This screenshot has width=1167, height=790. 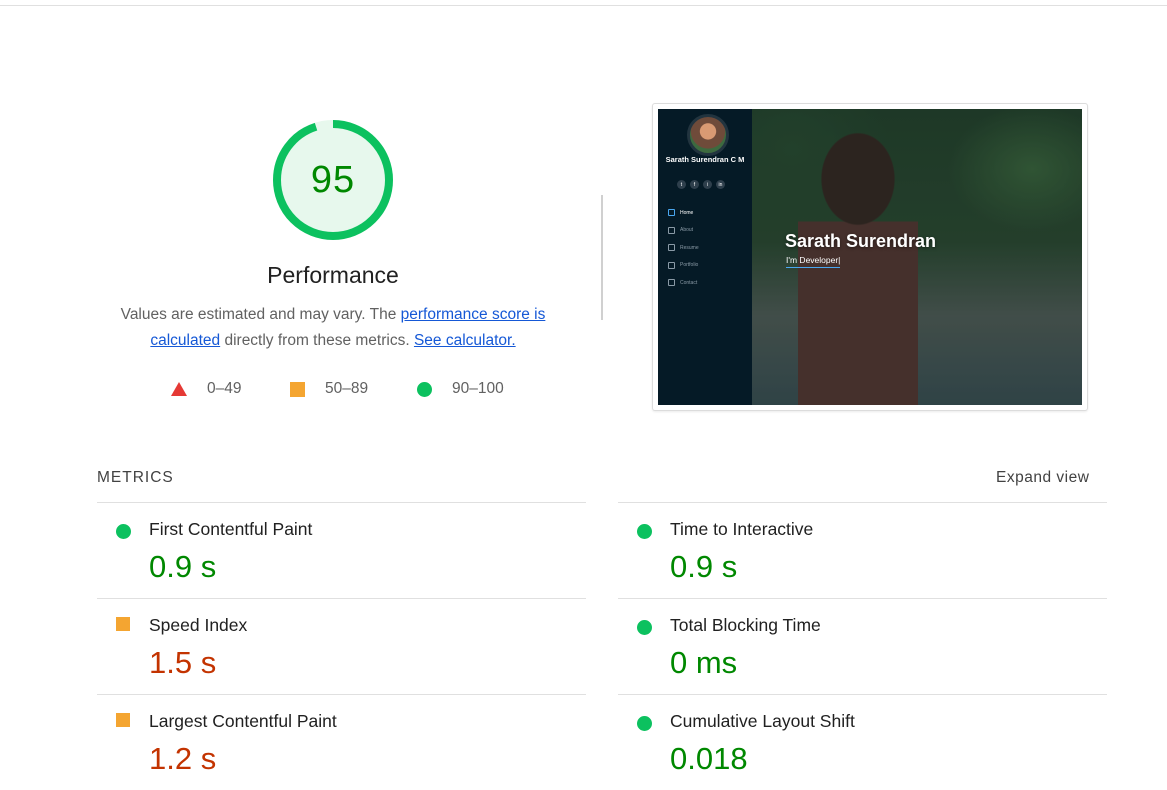 I want to click on desc-text-1: Values are estimated and may vary. The, so click(x=260, y=314).